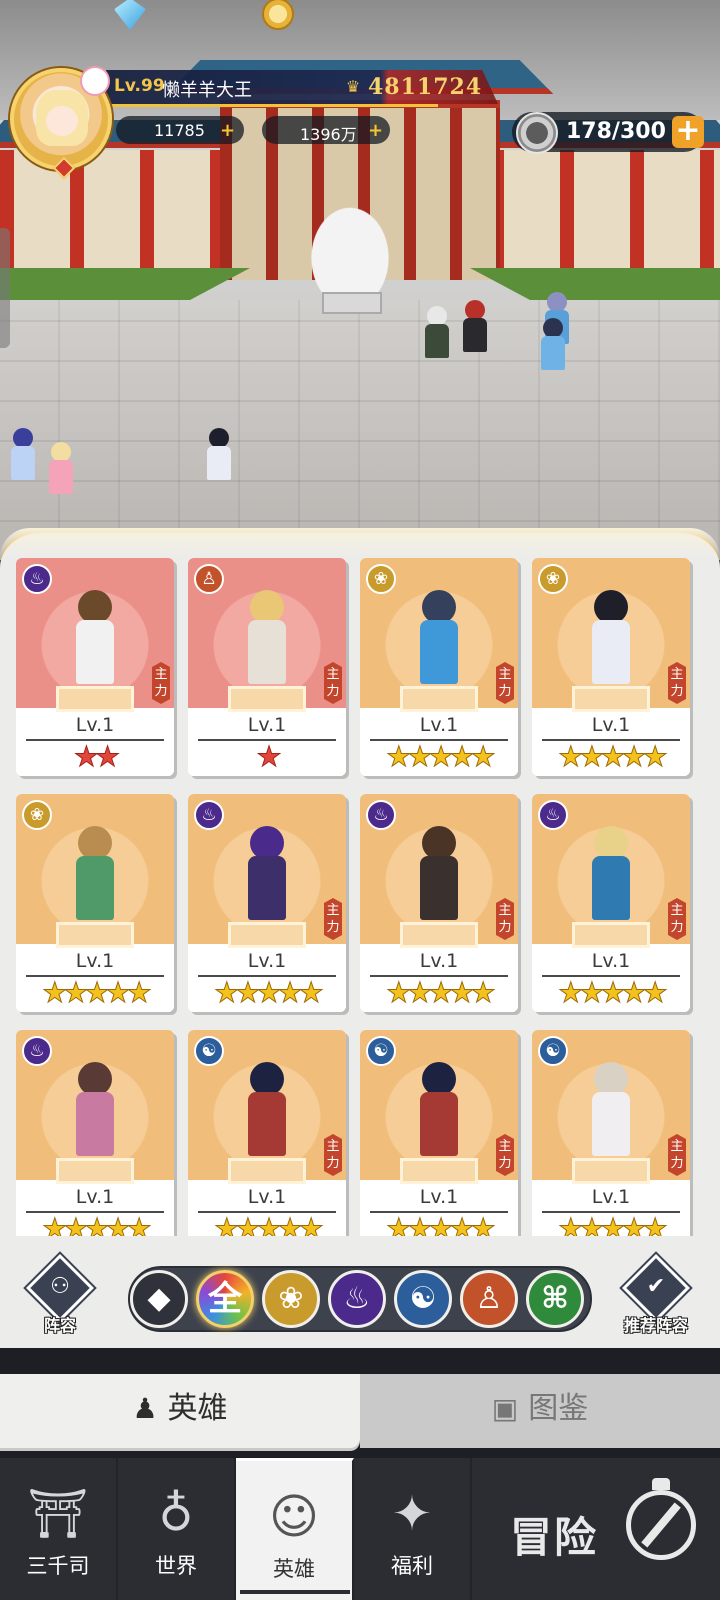  I want to click on exp-bar, so click(273, 105).